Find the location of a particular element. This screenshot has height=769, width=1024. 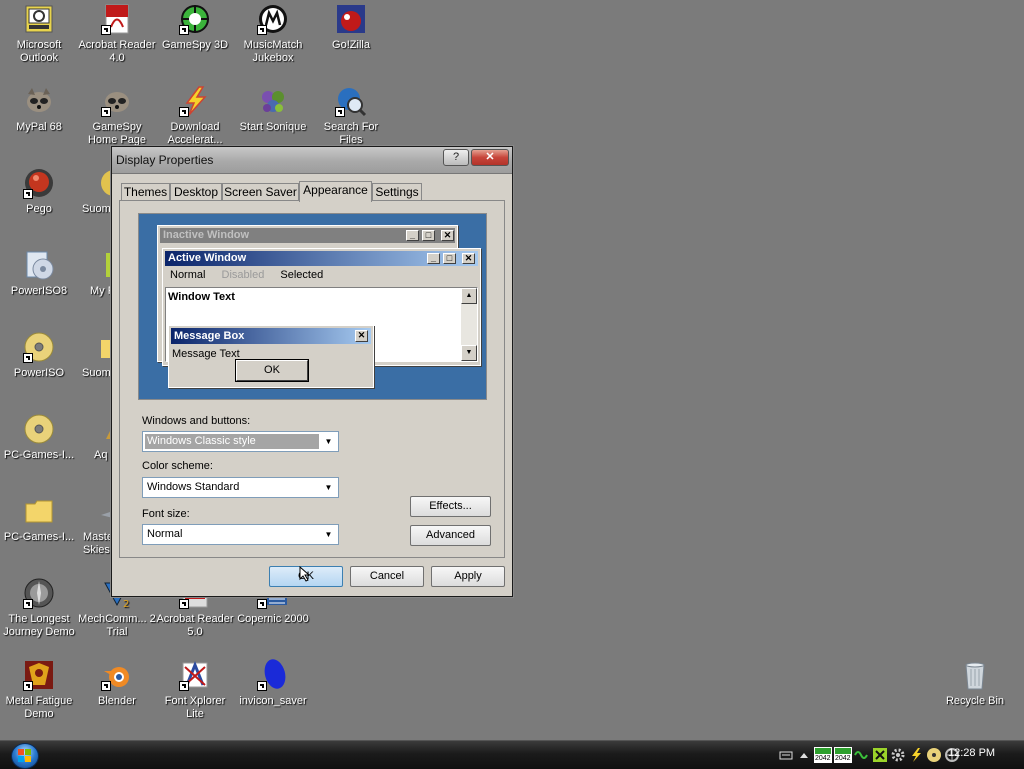

desktop-icon-metal-fatigue: Metal Fatigue Demo is located at coordinates (39, 690).